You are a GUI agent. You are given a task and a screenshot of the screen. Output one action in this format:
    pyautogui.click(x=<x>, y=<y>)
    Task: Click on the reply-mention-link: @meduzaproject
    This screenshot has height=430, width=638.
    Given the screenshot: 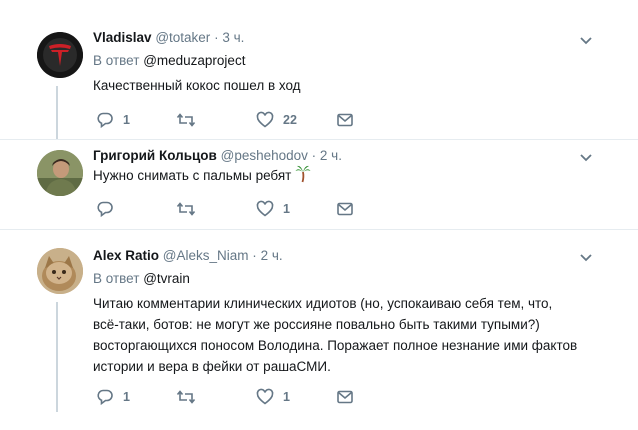 What is the action you would take?
    pyautogui.click(x=194, y=60)
    